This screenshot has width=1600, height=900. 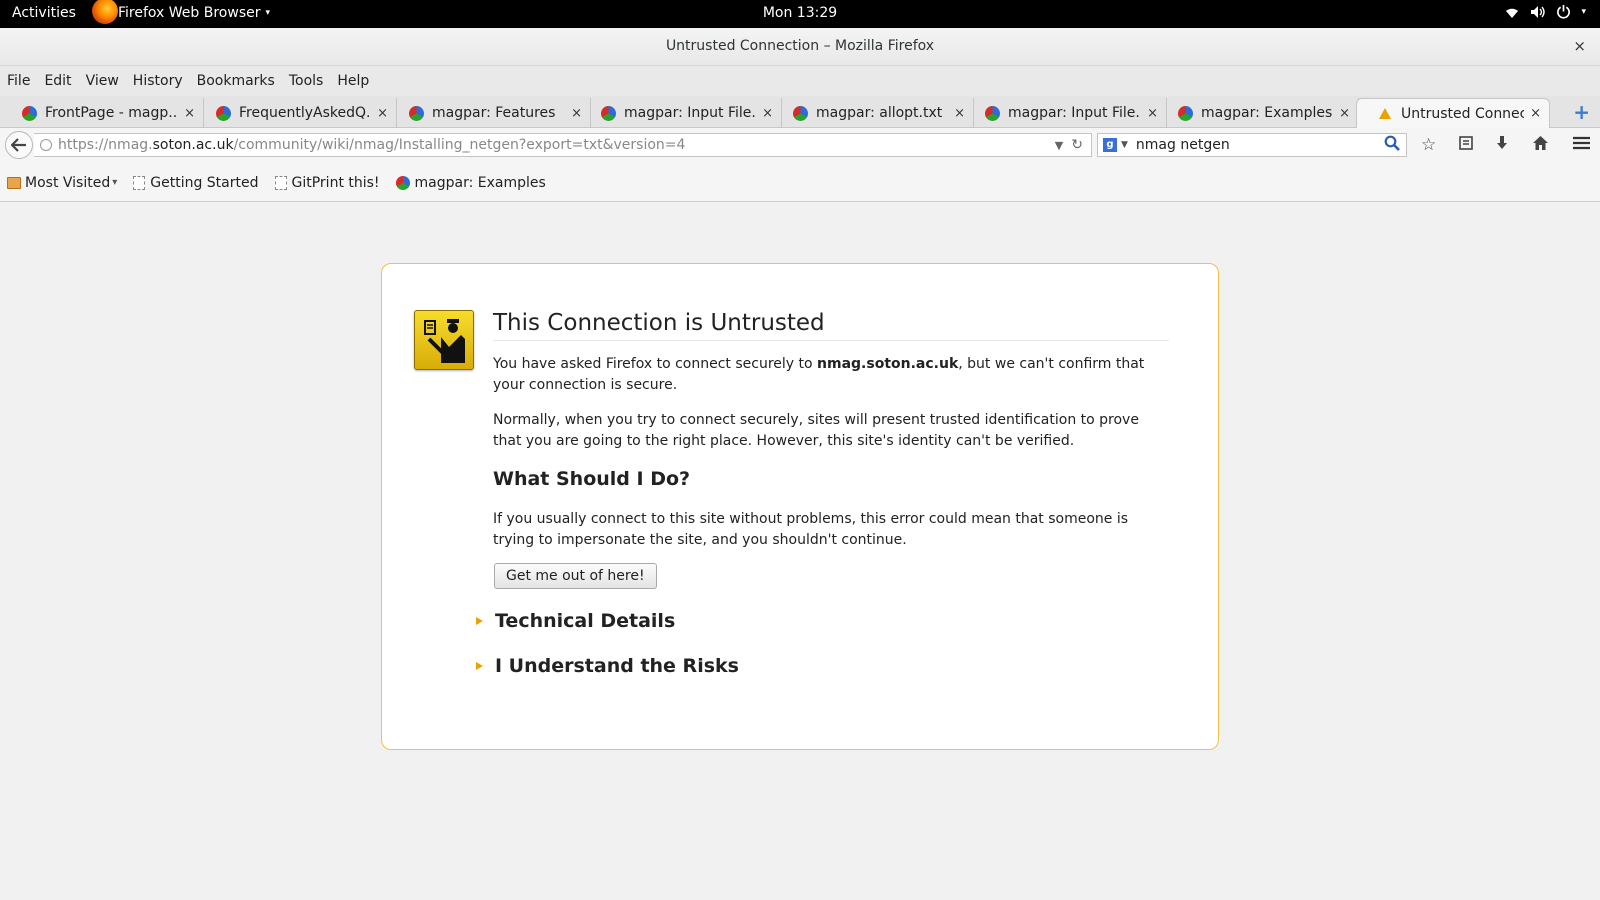 I want to click on untrusted-officer-icon, so click(x=444, y=340).